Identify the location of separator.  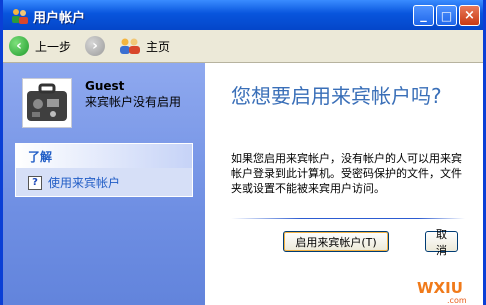
(348, 218).